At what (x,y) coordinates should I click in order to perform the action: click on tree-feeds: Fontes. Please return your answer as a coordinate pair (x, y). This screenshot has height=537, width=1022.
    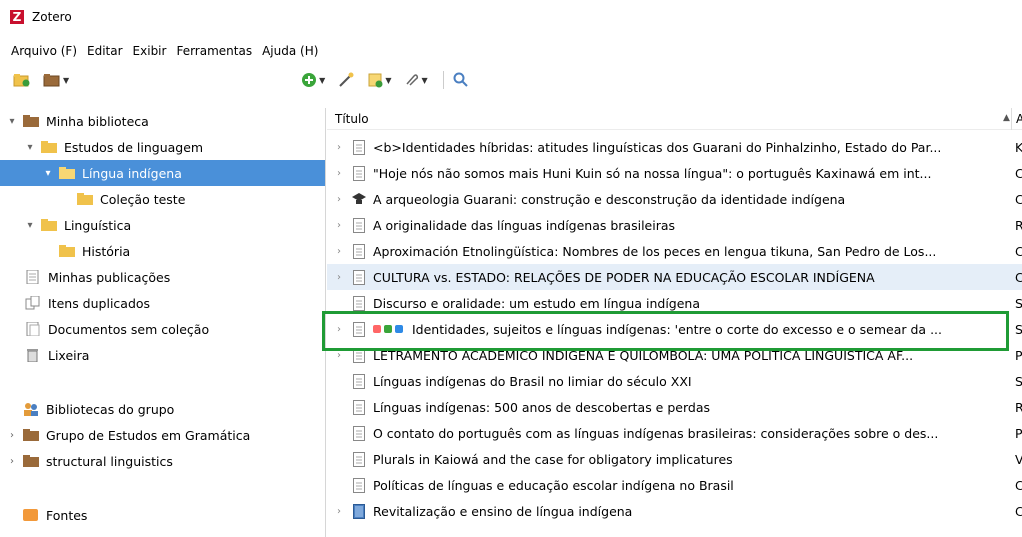
    Looking at the image, I should click on (162, 515).